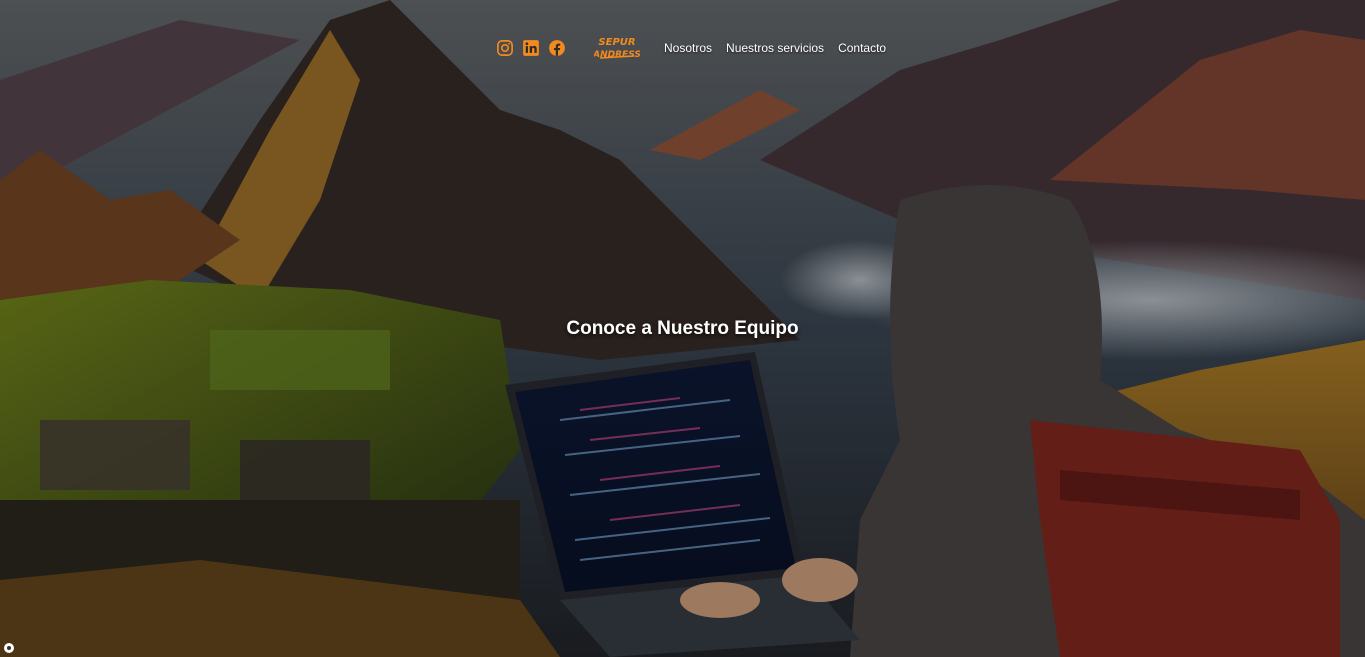 This screenshot has width=1365, height=657. What do you see at coordinates (862, 48) in the screenshot?
I see `menu-item-contacto: Contacto` at bounding box center [862, 48].